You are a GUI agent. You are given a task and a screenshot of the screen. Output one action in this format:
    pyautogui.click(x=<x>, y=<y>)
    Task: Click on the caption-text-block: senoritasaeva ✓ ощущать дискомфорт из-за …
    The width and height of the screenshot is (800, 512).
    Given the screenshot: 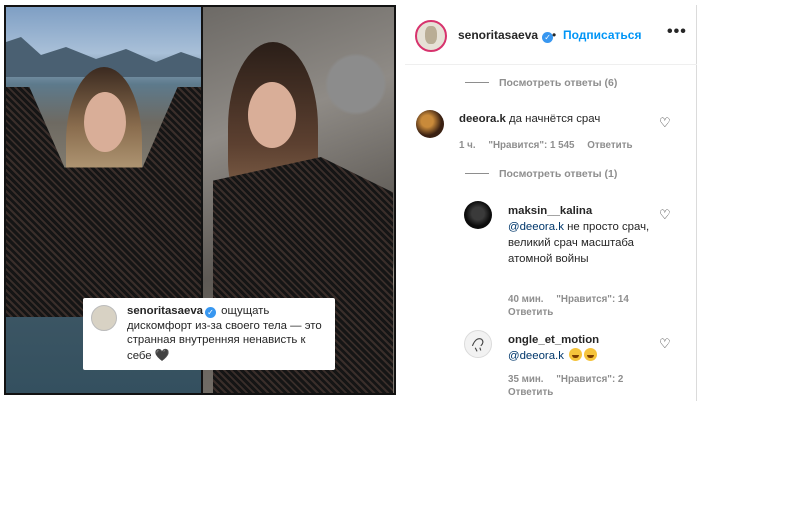 What is the action you would take?
    pyautogui.click(x=229, y=333)
    